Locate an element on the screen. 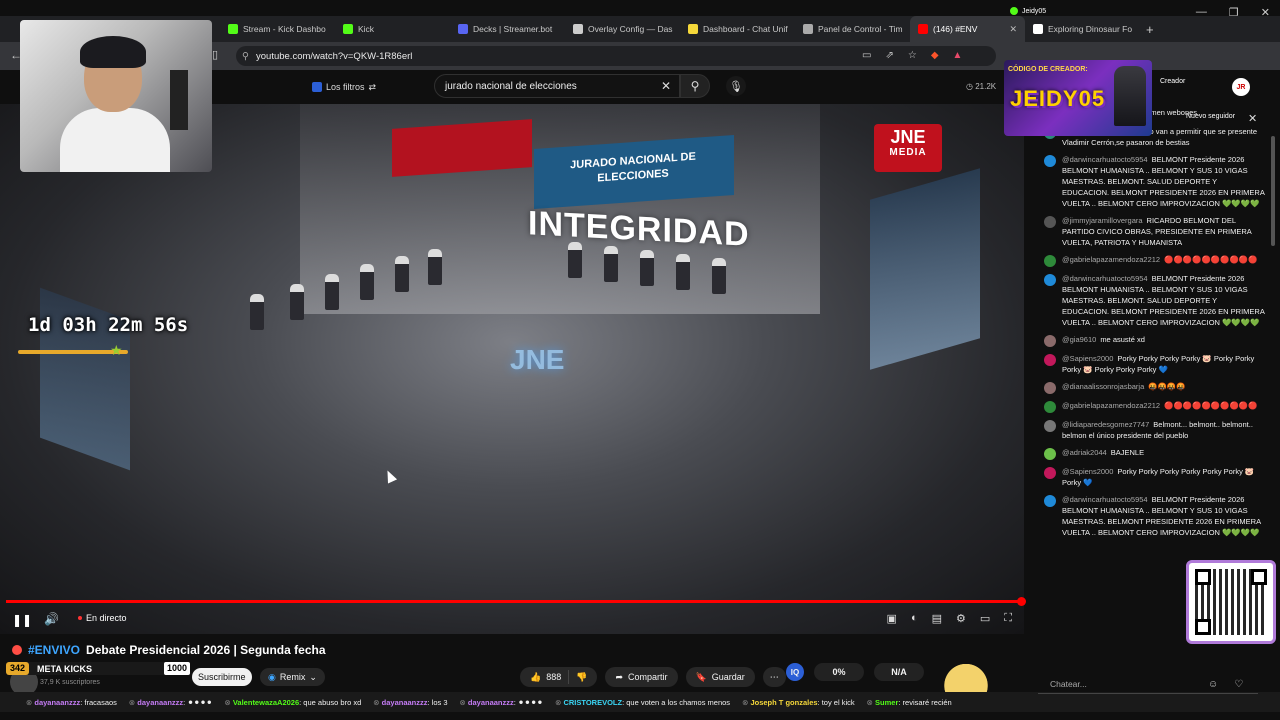 The image size is (1280, 720). subscribe-button: Suscribirme is located at coordinates (222, 677).